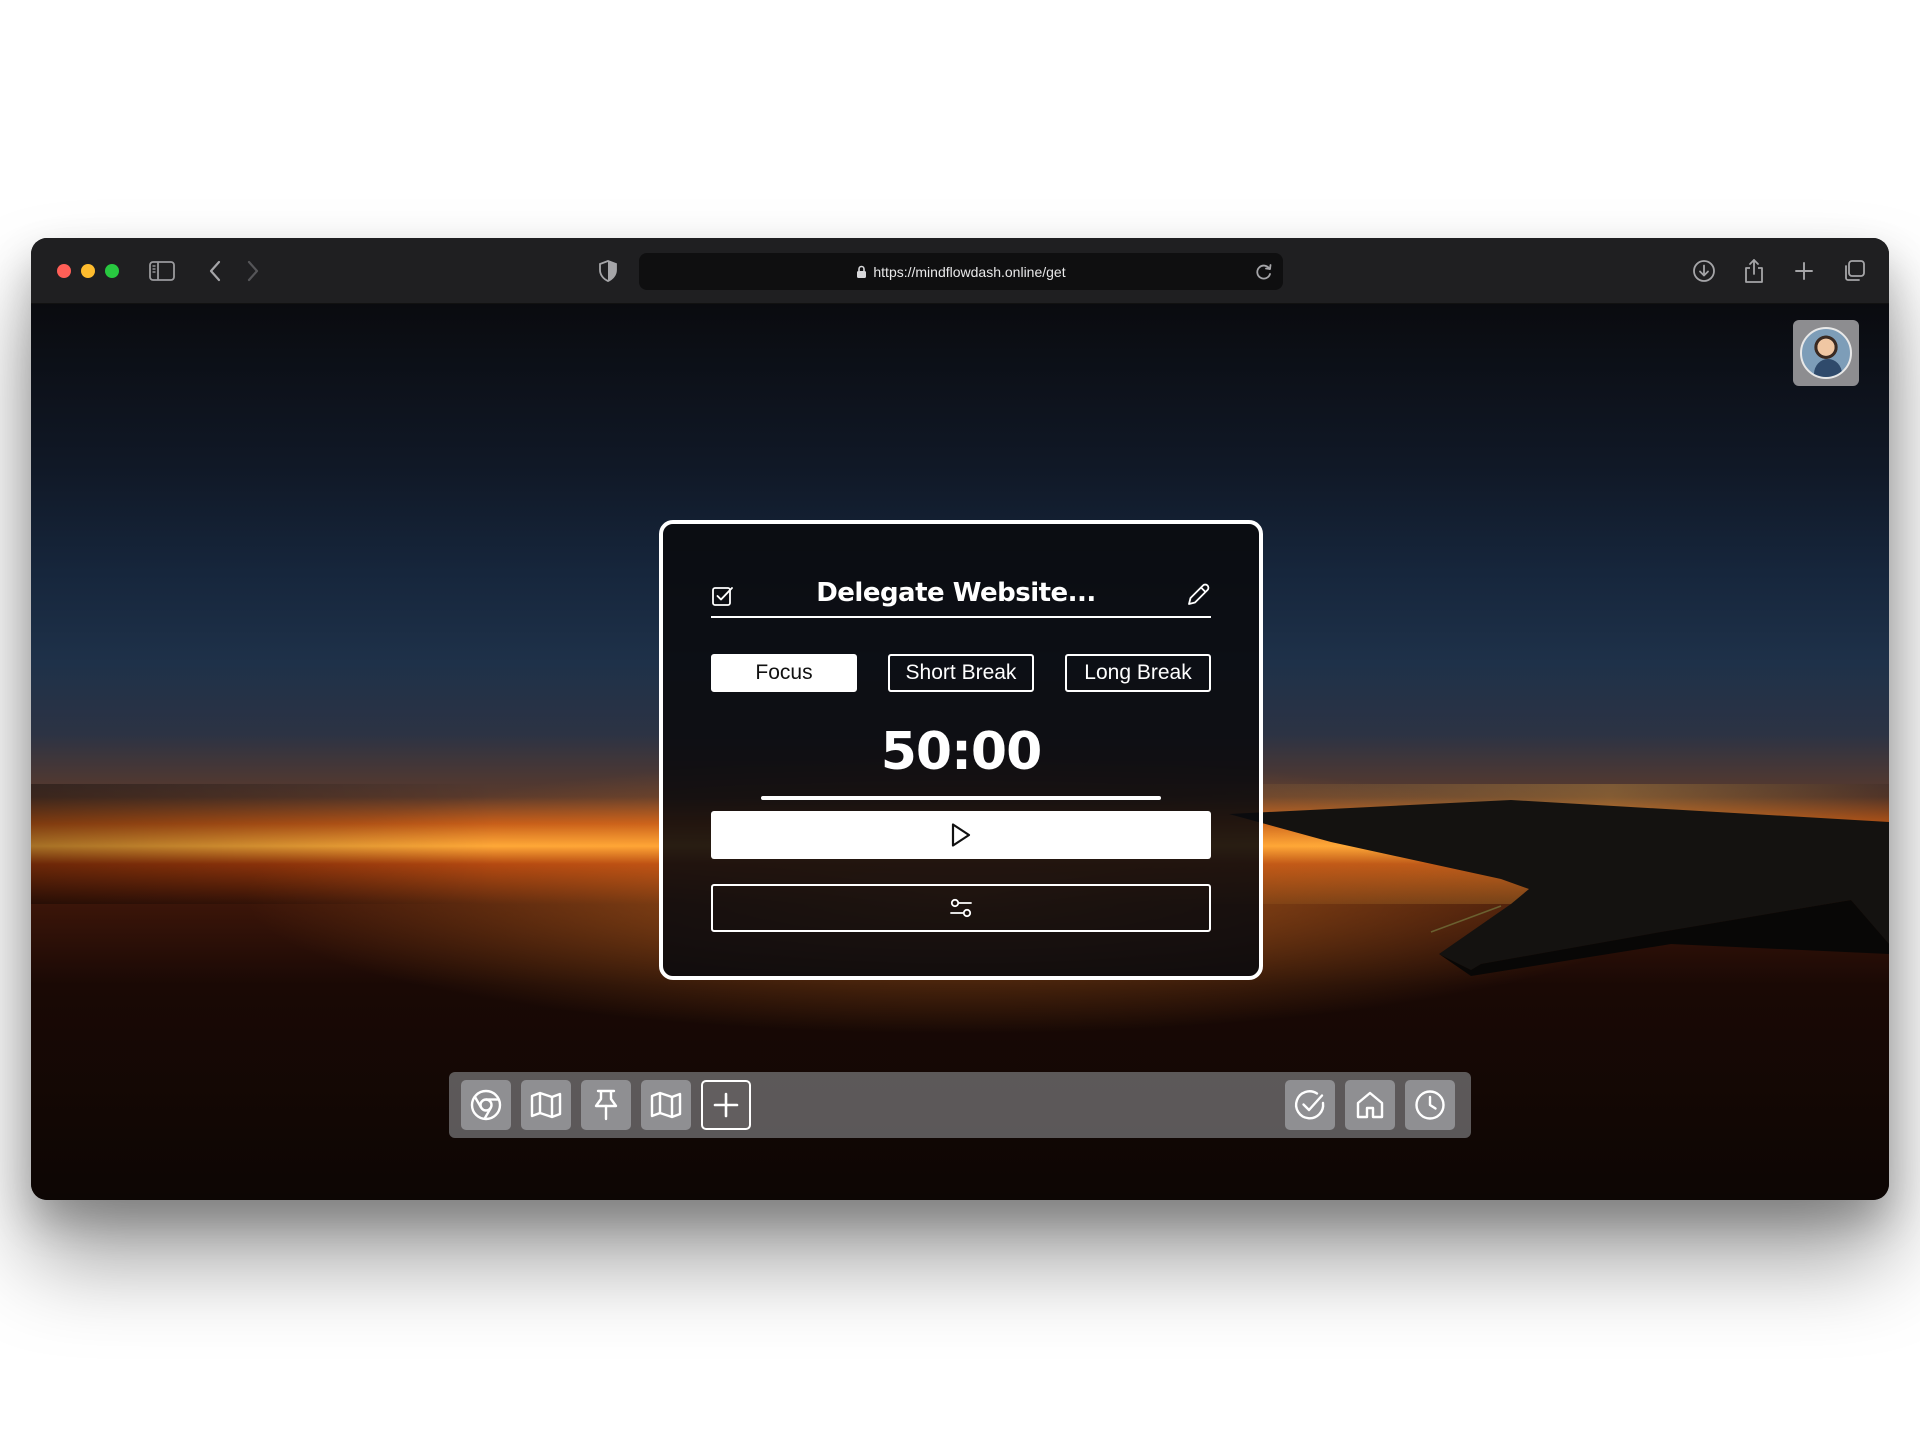 Image resolution: width=1920 pixels, height=1440 pixels. I want to click on reload-icon, so click(1264, 272).